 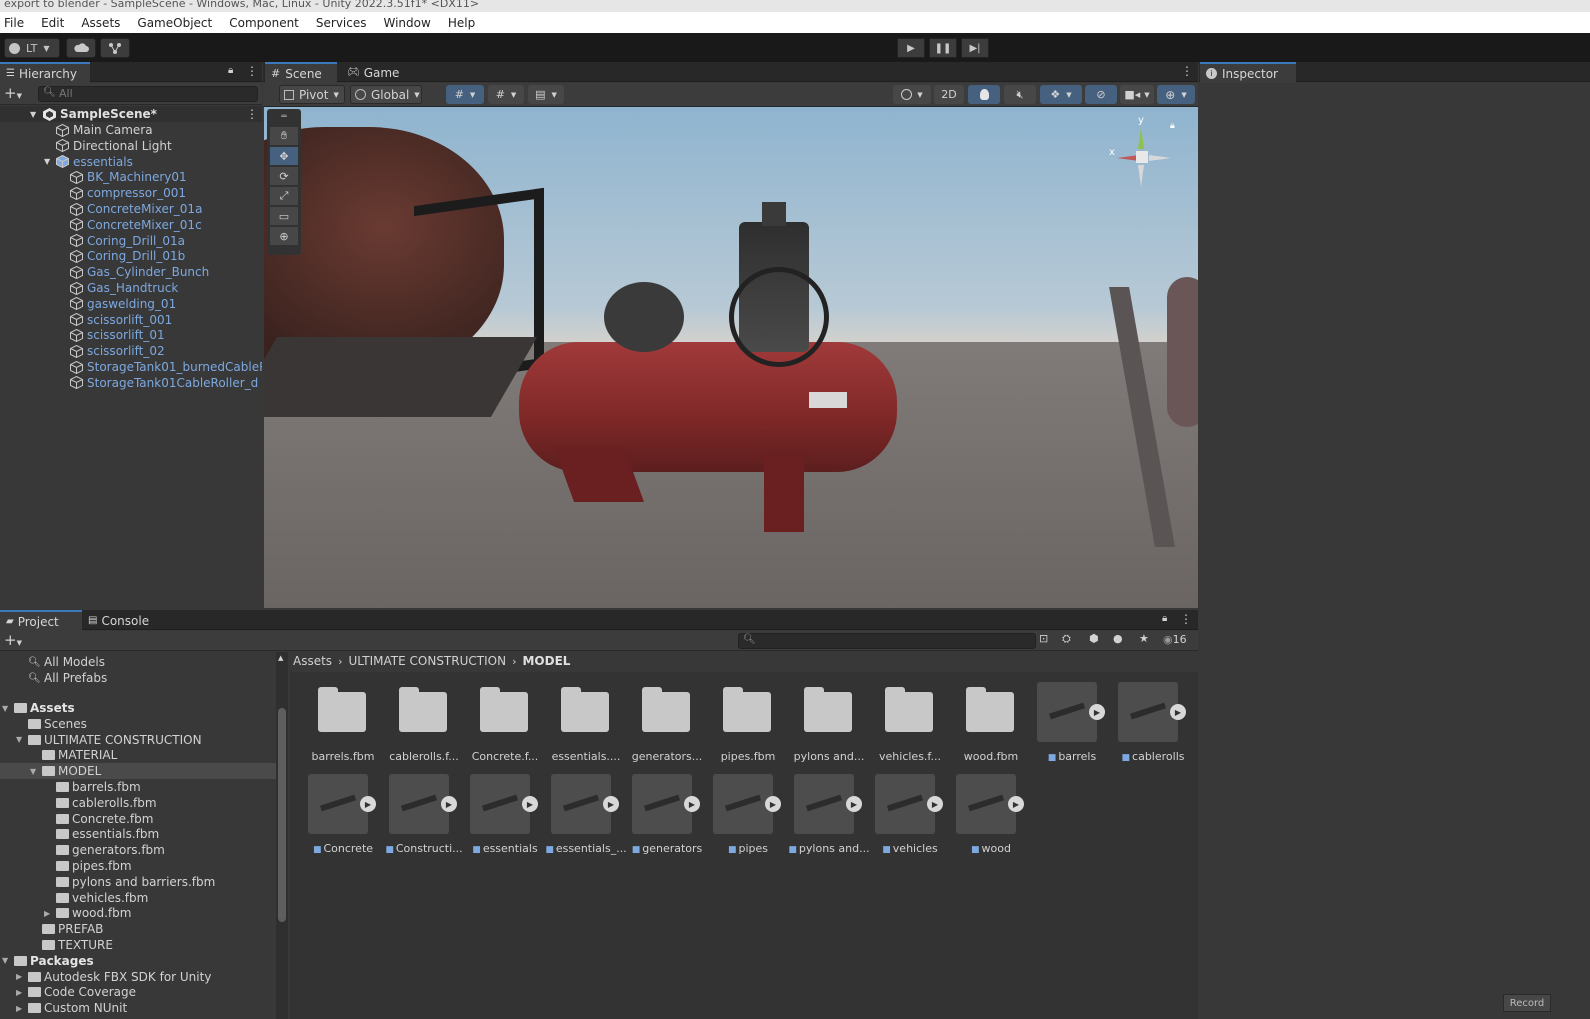 I want to click on project-tree-item: MATERIAL, so click(x=138, y=755).